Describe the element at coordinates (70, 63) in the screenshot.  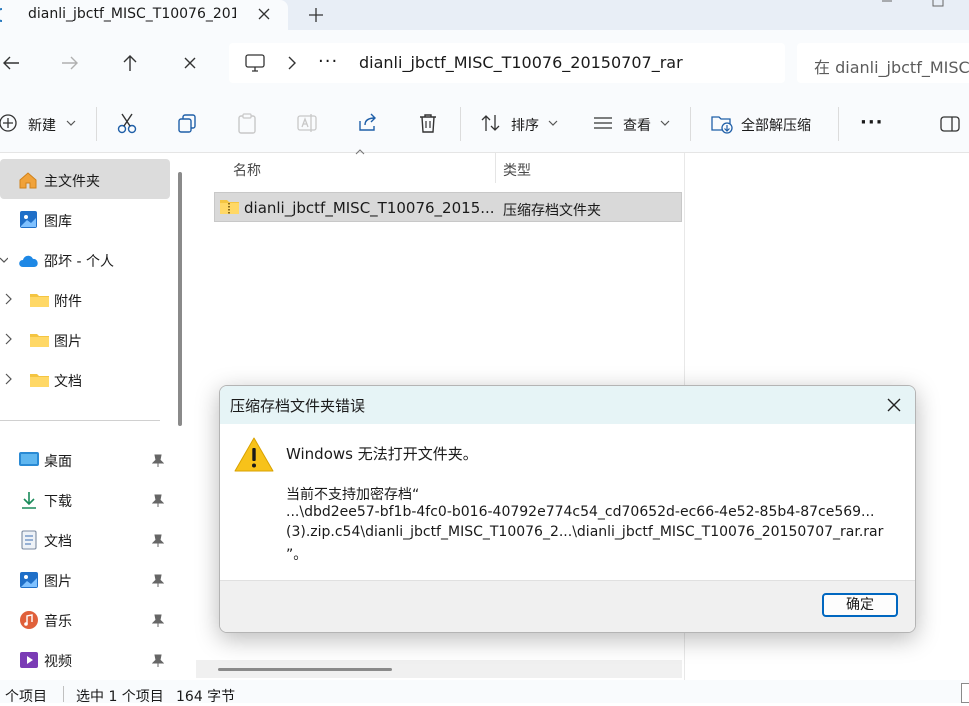
I see `forward-button` at that location.